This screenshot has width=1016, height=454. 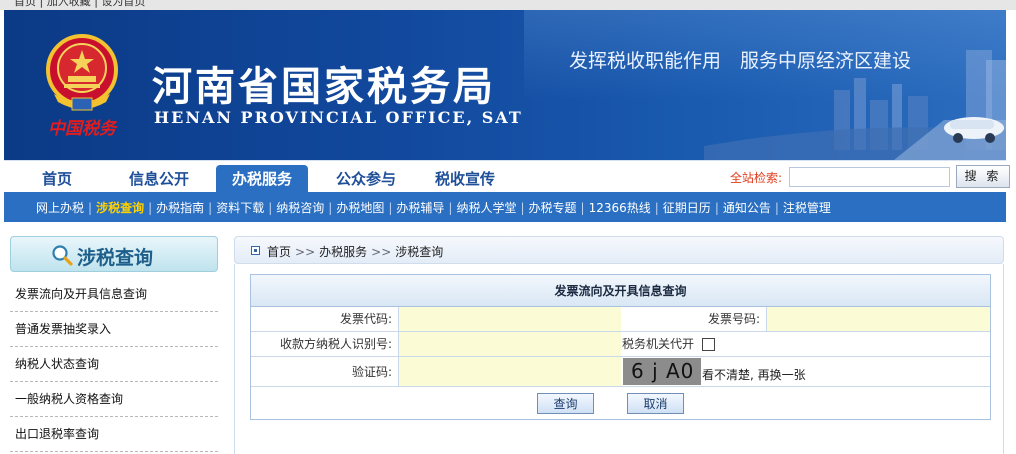 I want to click on form-row-invoice: 发票代码: 发票号码:, so click(x=620, y=319).